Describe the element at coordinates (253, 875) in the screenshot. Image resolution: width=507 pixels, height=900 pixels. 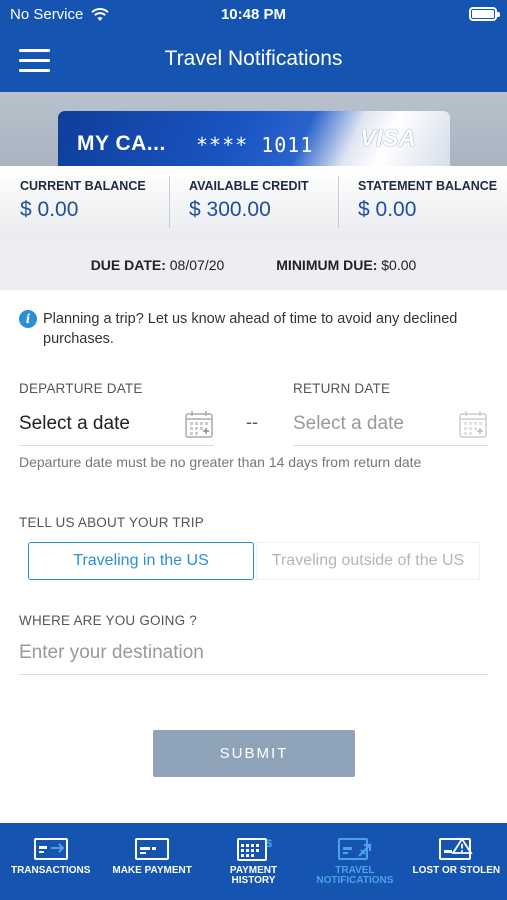
I see `nav-label: PAYMENT HISTORY` at that location.